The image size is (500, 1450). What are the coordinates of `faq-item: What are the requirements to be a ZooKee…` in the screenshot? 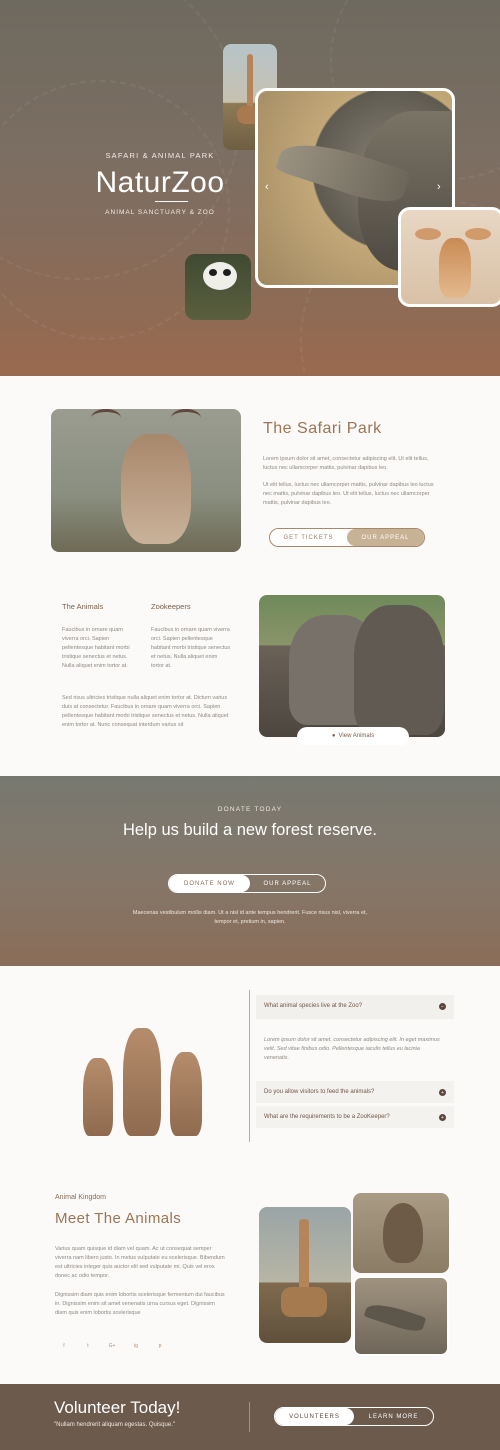 It's located at (355, 1117).